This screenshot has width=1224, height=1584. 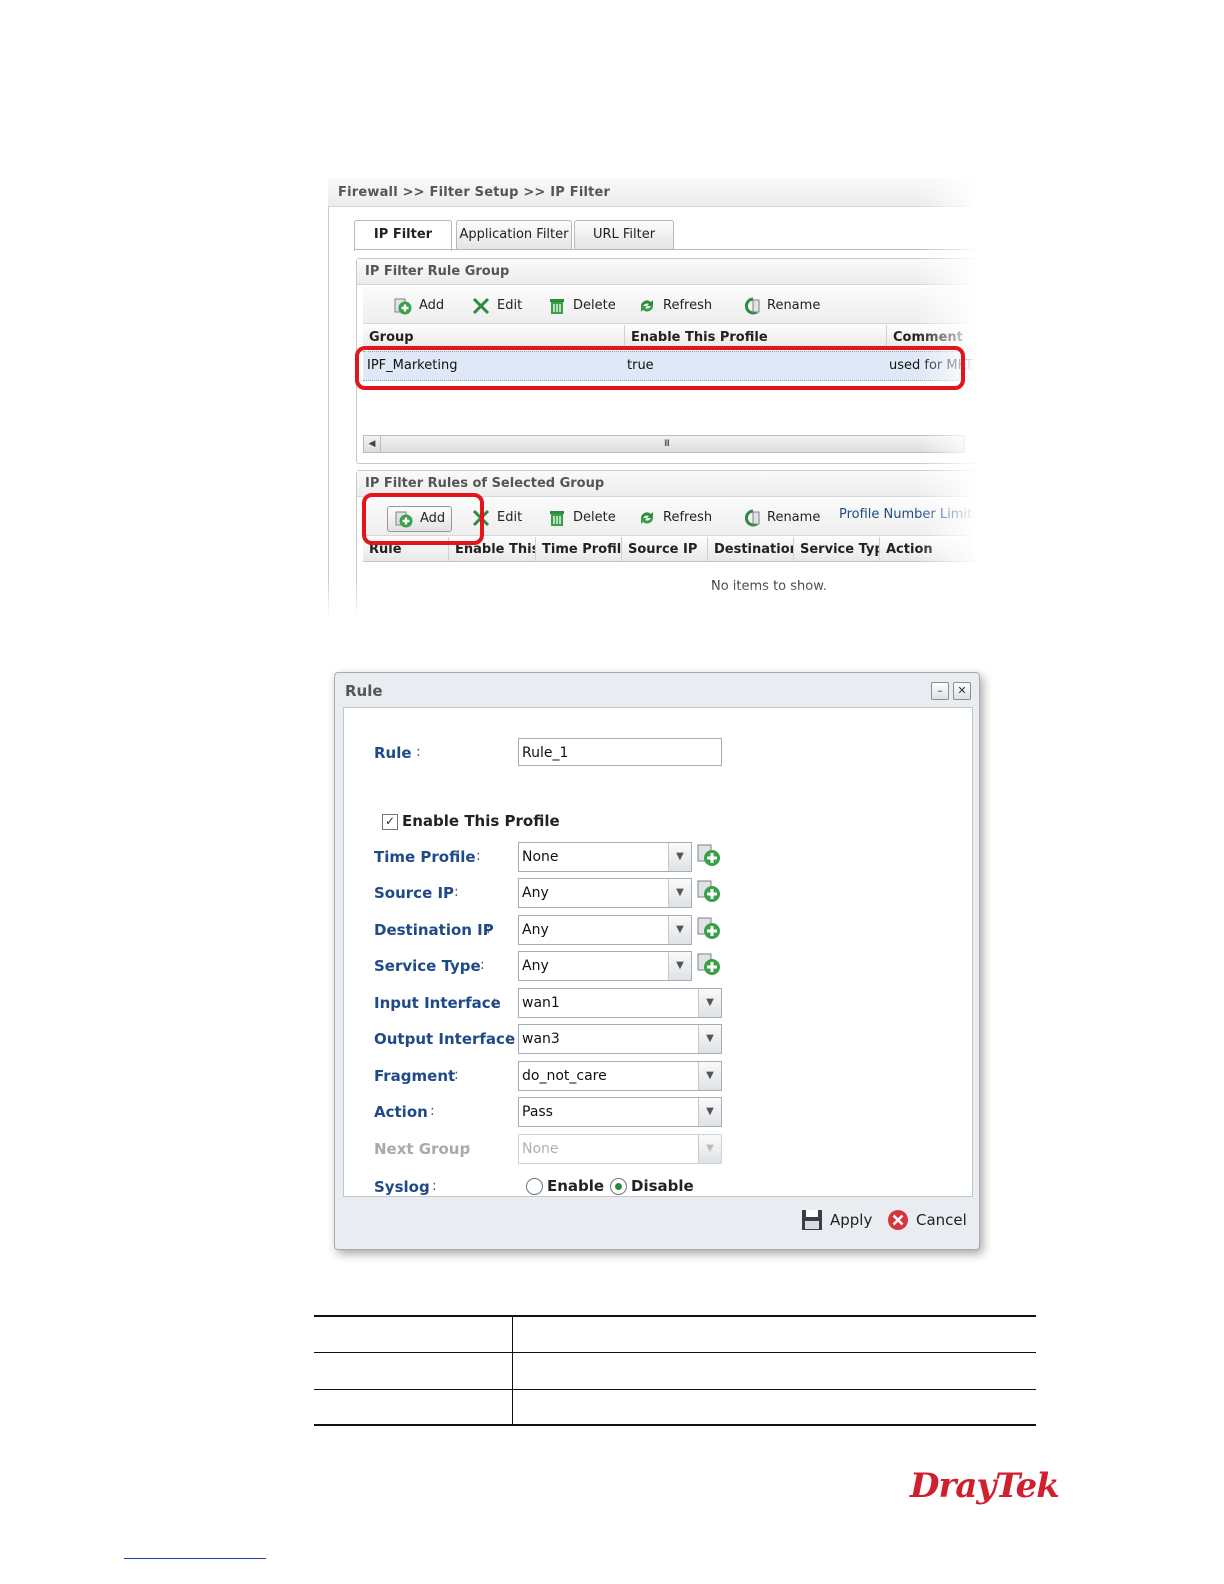 I want to click on horizontal-scrollbar: ◀ III, so click(x=664, y=444).